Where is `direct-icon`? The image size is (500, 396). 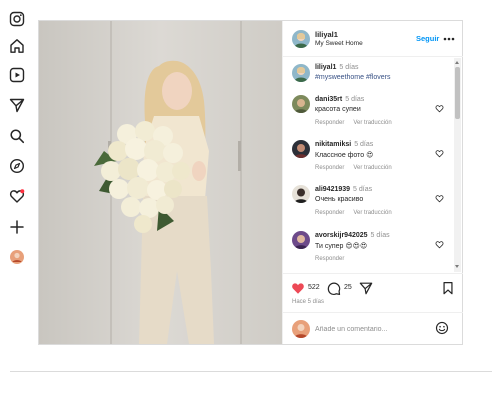 direct-icon is located at coordinates (17, 105).